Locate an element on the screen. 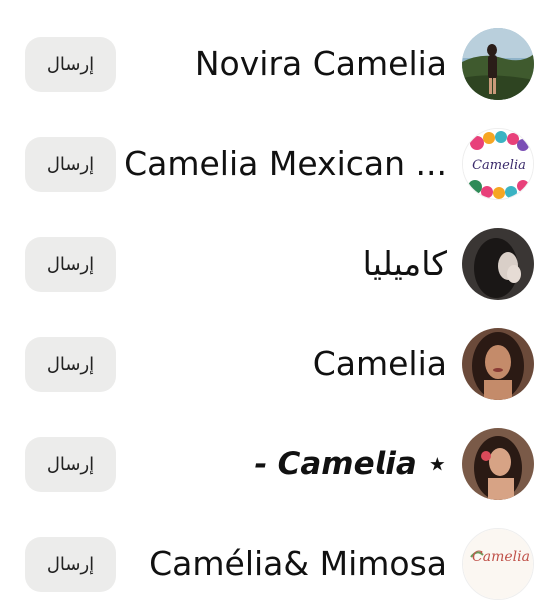 The width and height of the screenshot is (560, 600). camelia-flower-logo-avatar: Camelia is located at coordinates (498, 164).